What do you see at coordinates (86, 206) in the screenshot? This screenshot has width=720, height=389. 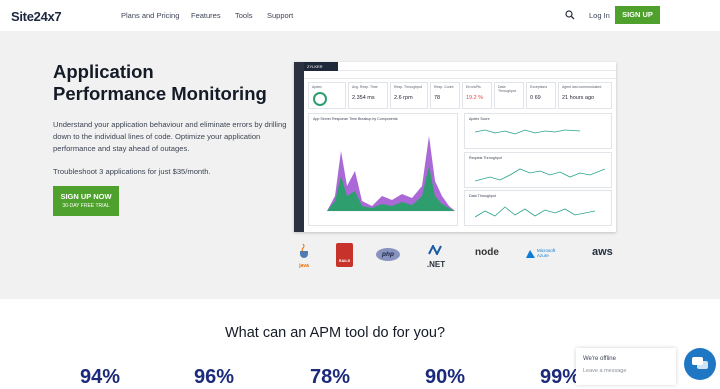 I see `free-trial-label: 30-DAY FREE TRIAL` at bounding box center [86, 206].